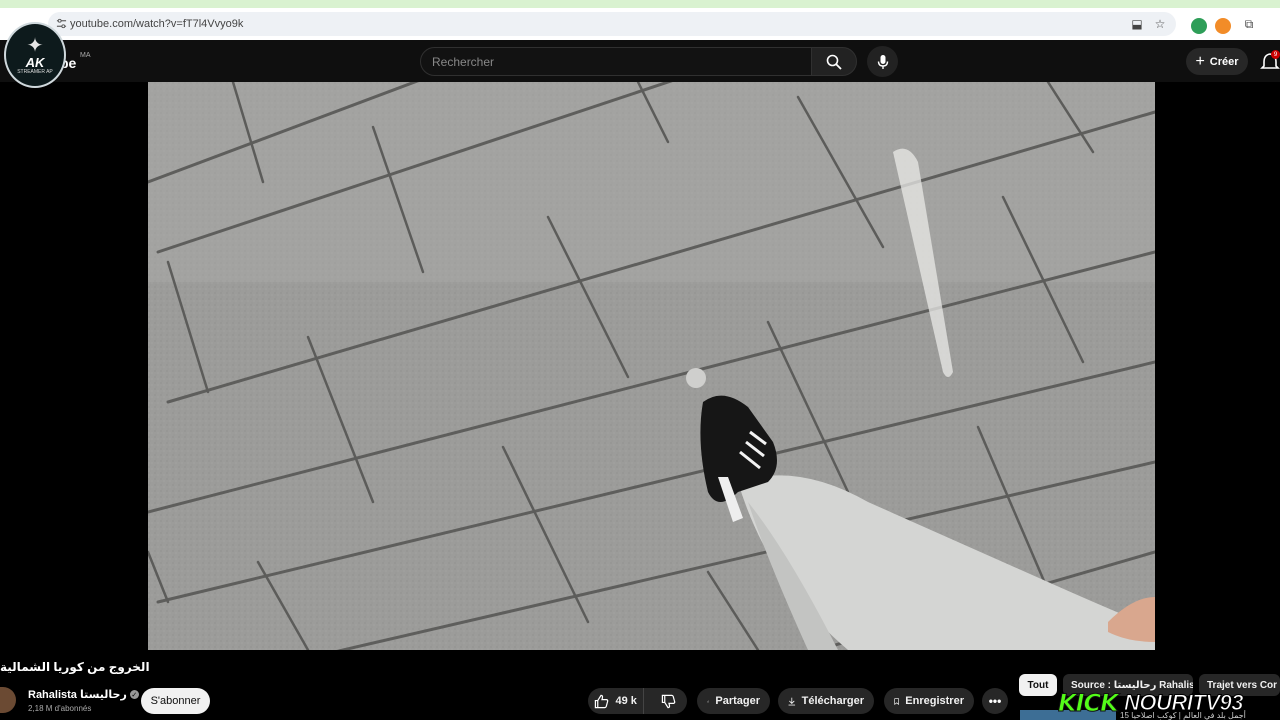 Image resolution: width=1280 pixels, height=720 pixels. I want to click on address-bar: youtube.com/watch?v=fT7l4Vvyo9k ⬓ ☆, so click(612, 24).